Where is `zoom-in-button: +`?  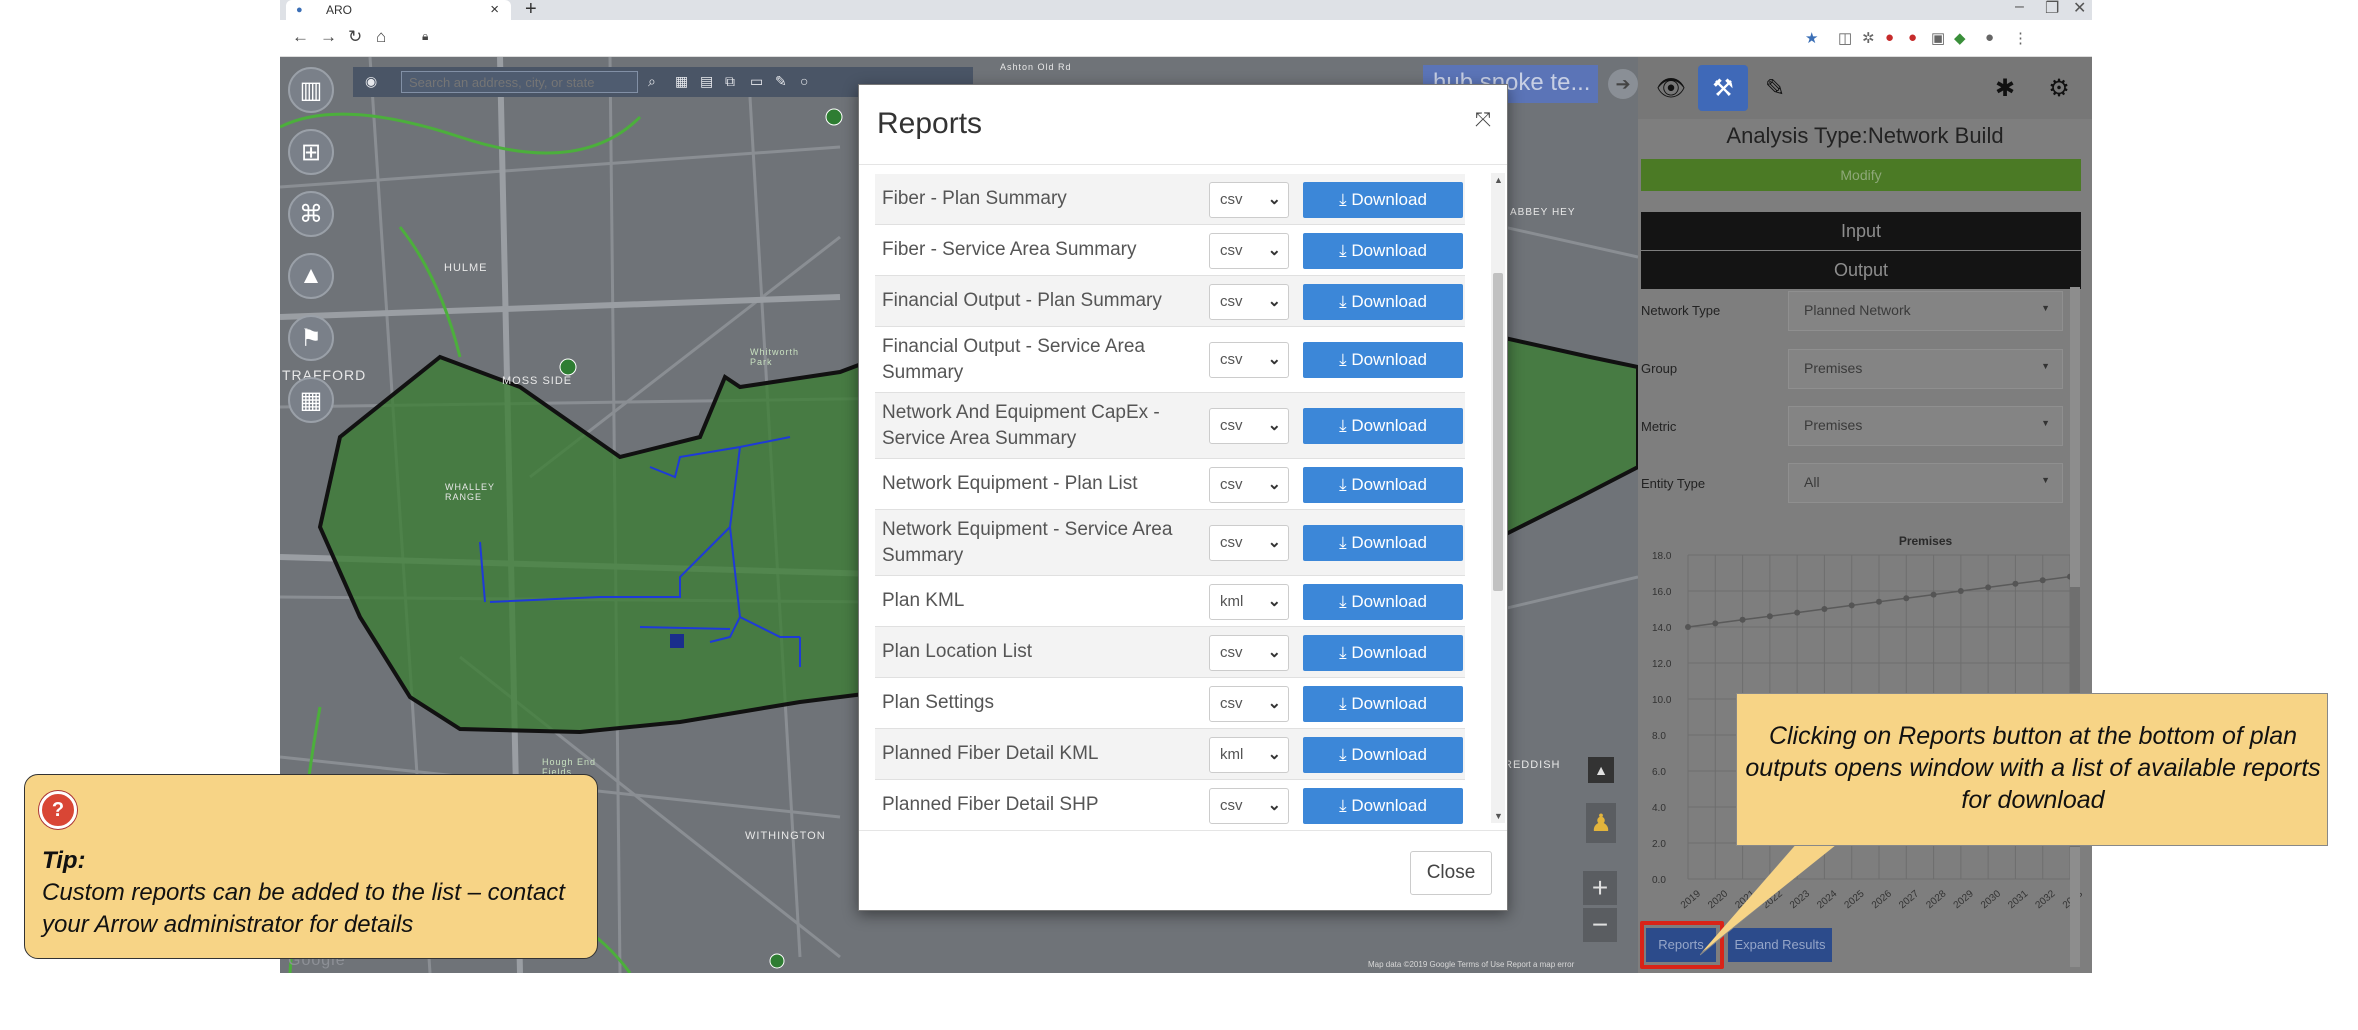 zoom-in-button: + is located at coordinates (1600, 888).